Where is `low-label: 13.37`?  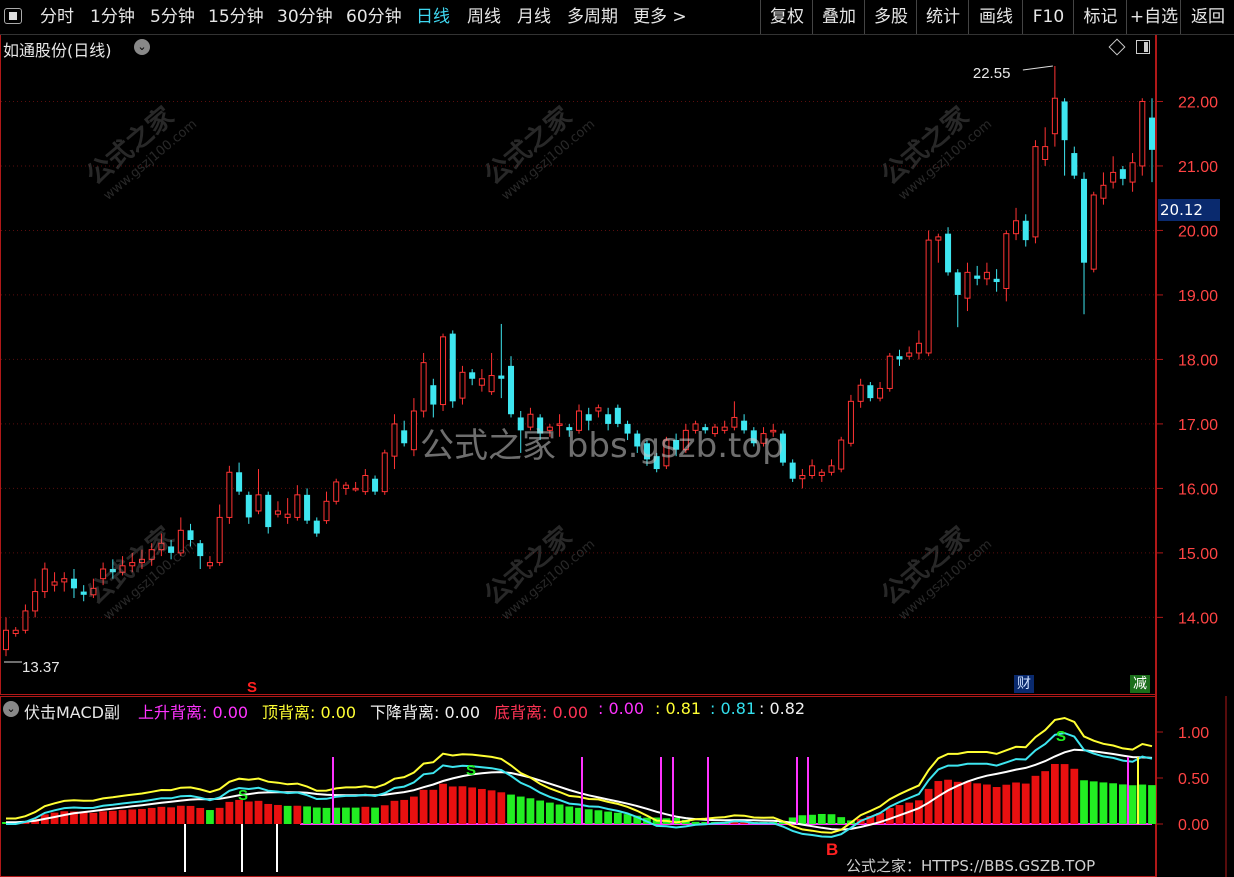
low-label: 13.37 is located at coordinates (41, 667).